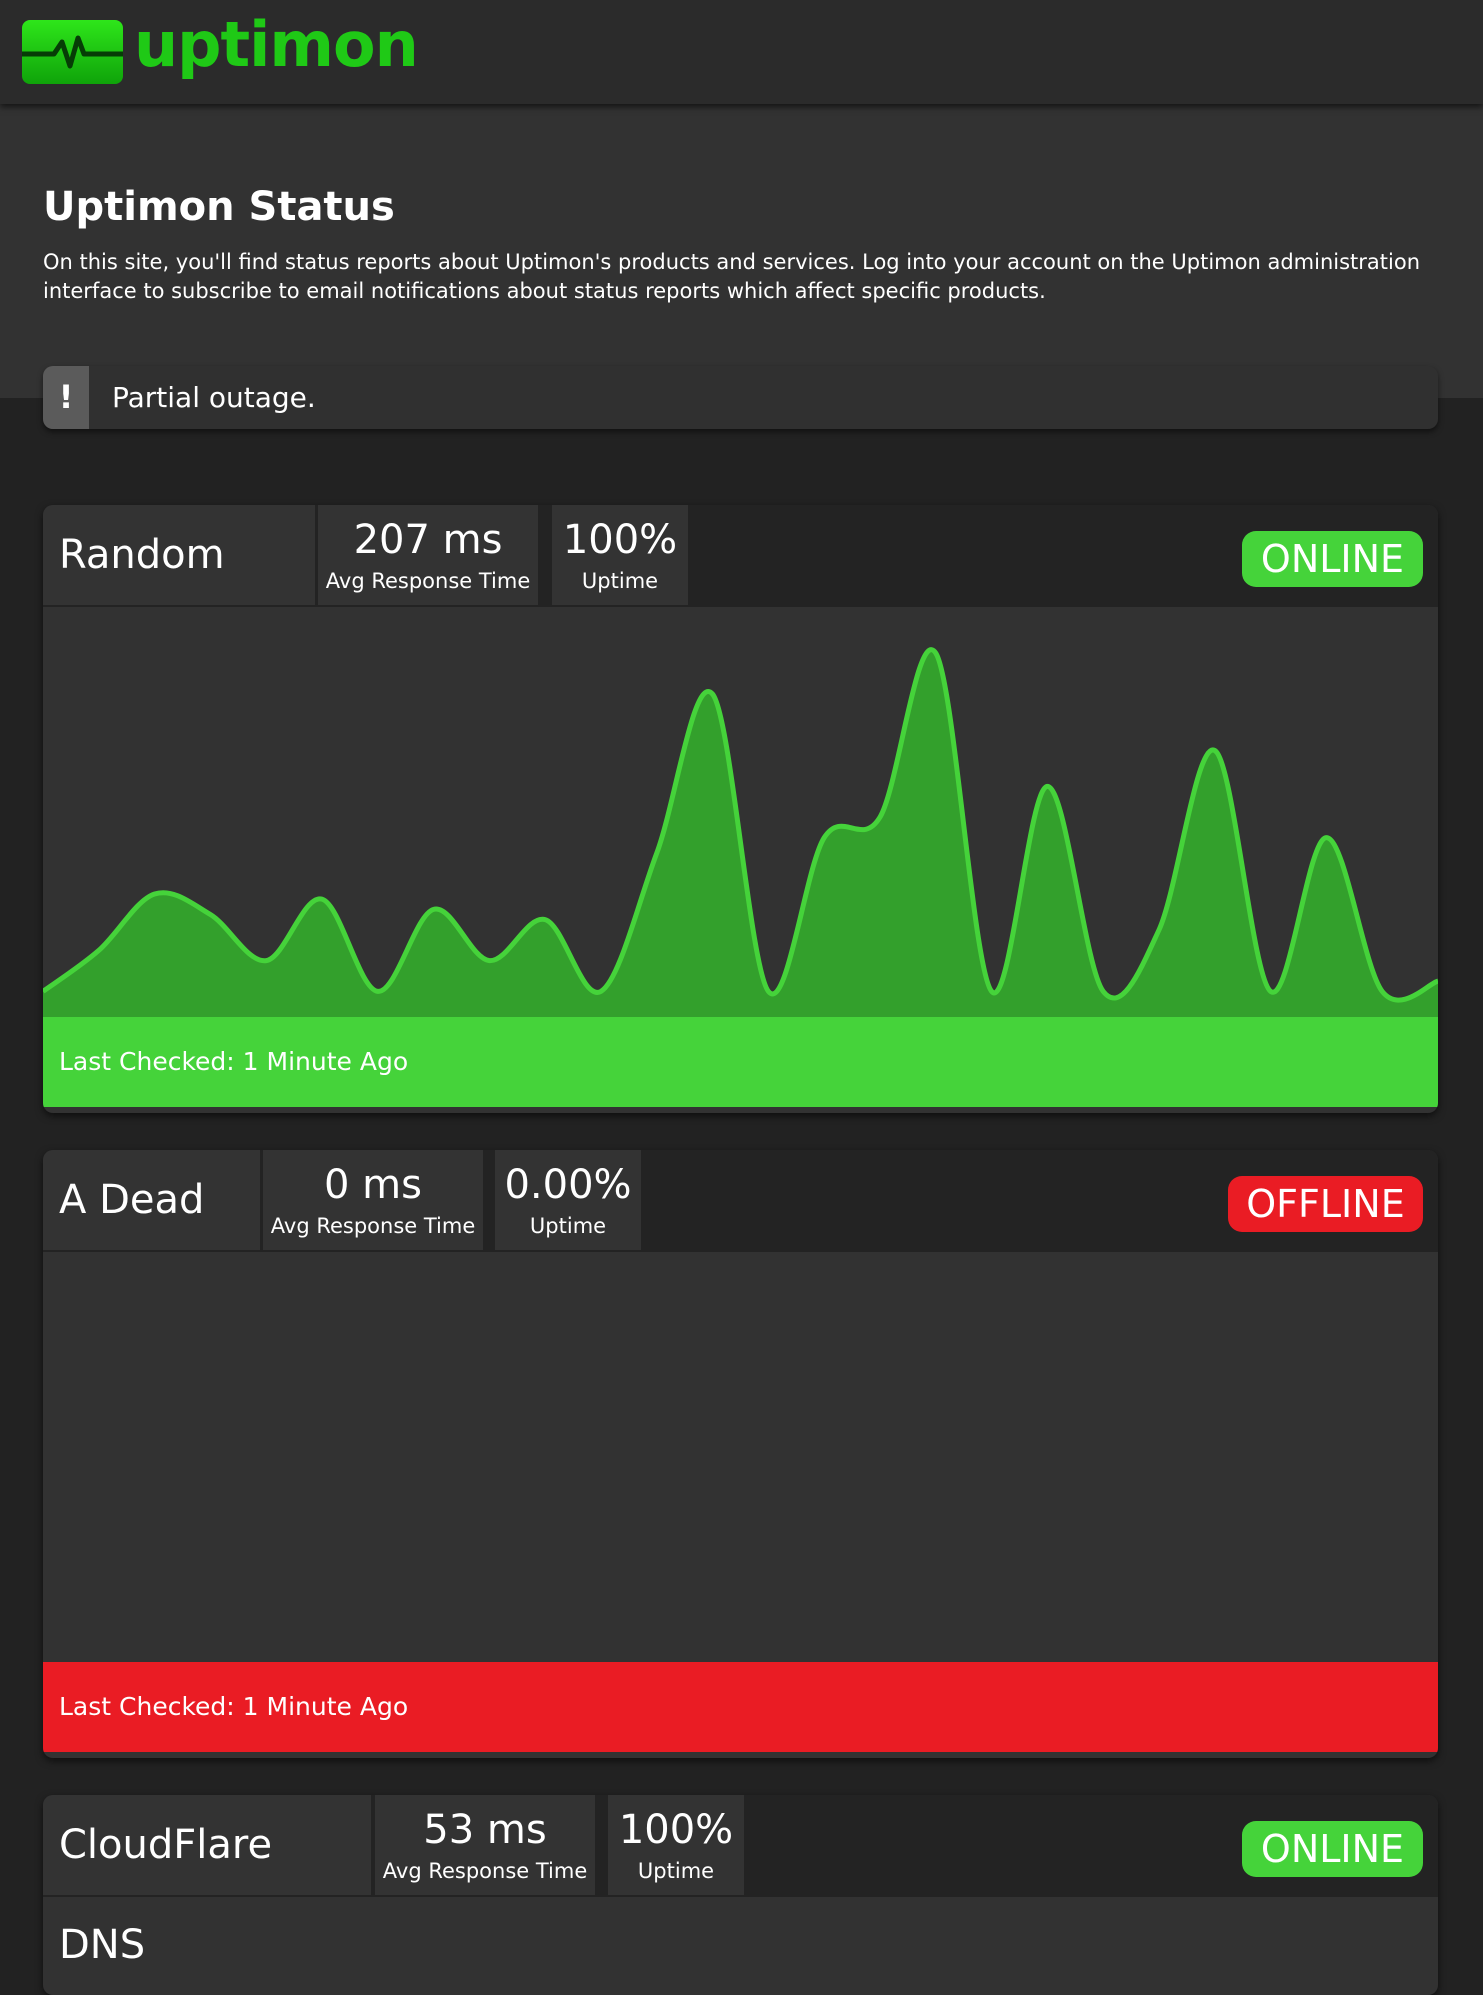  I want to click on uptime-stat: 0.00% Uptime, so click(568, 1200).